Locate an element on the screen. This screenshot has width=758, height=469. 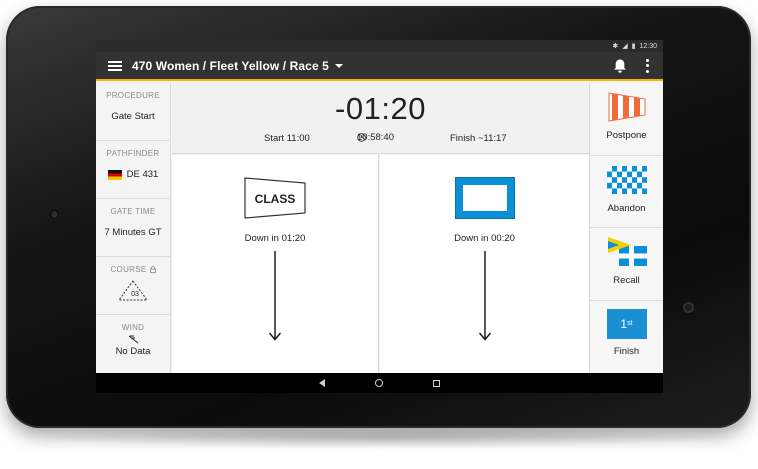
recent-apps-icon is located at coordinates (436, 383).